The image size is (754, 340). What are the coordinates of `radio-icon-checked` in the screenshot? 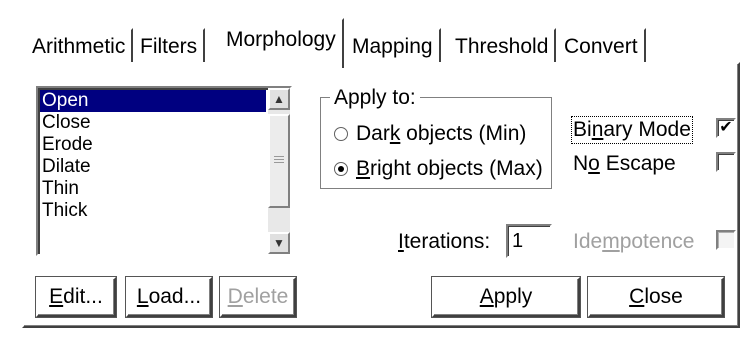 It's located at (341, 169).